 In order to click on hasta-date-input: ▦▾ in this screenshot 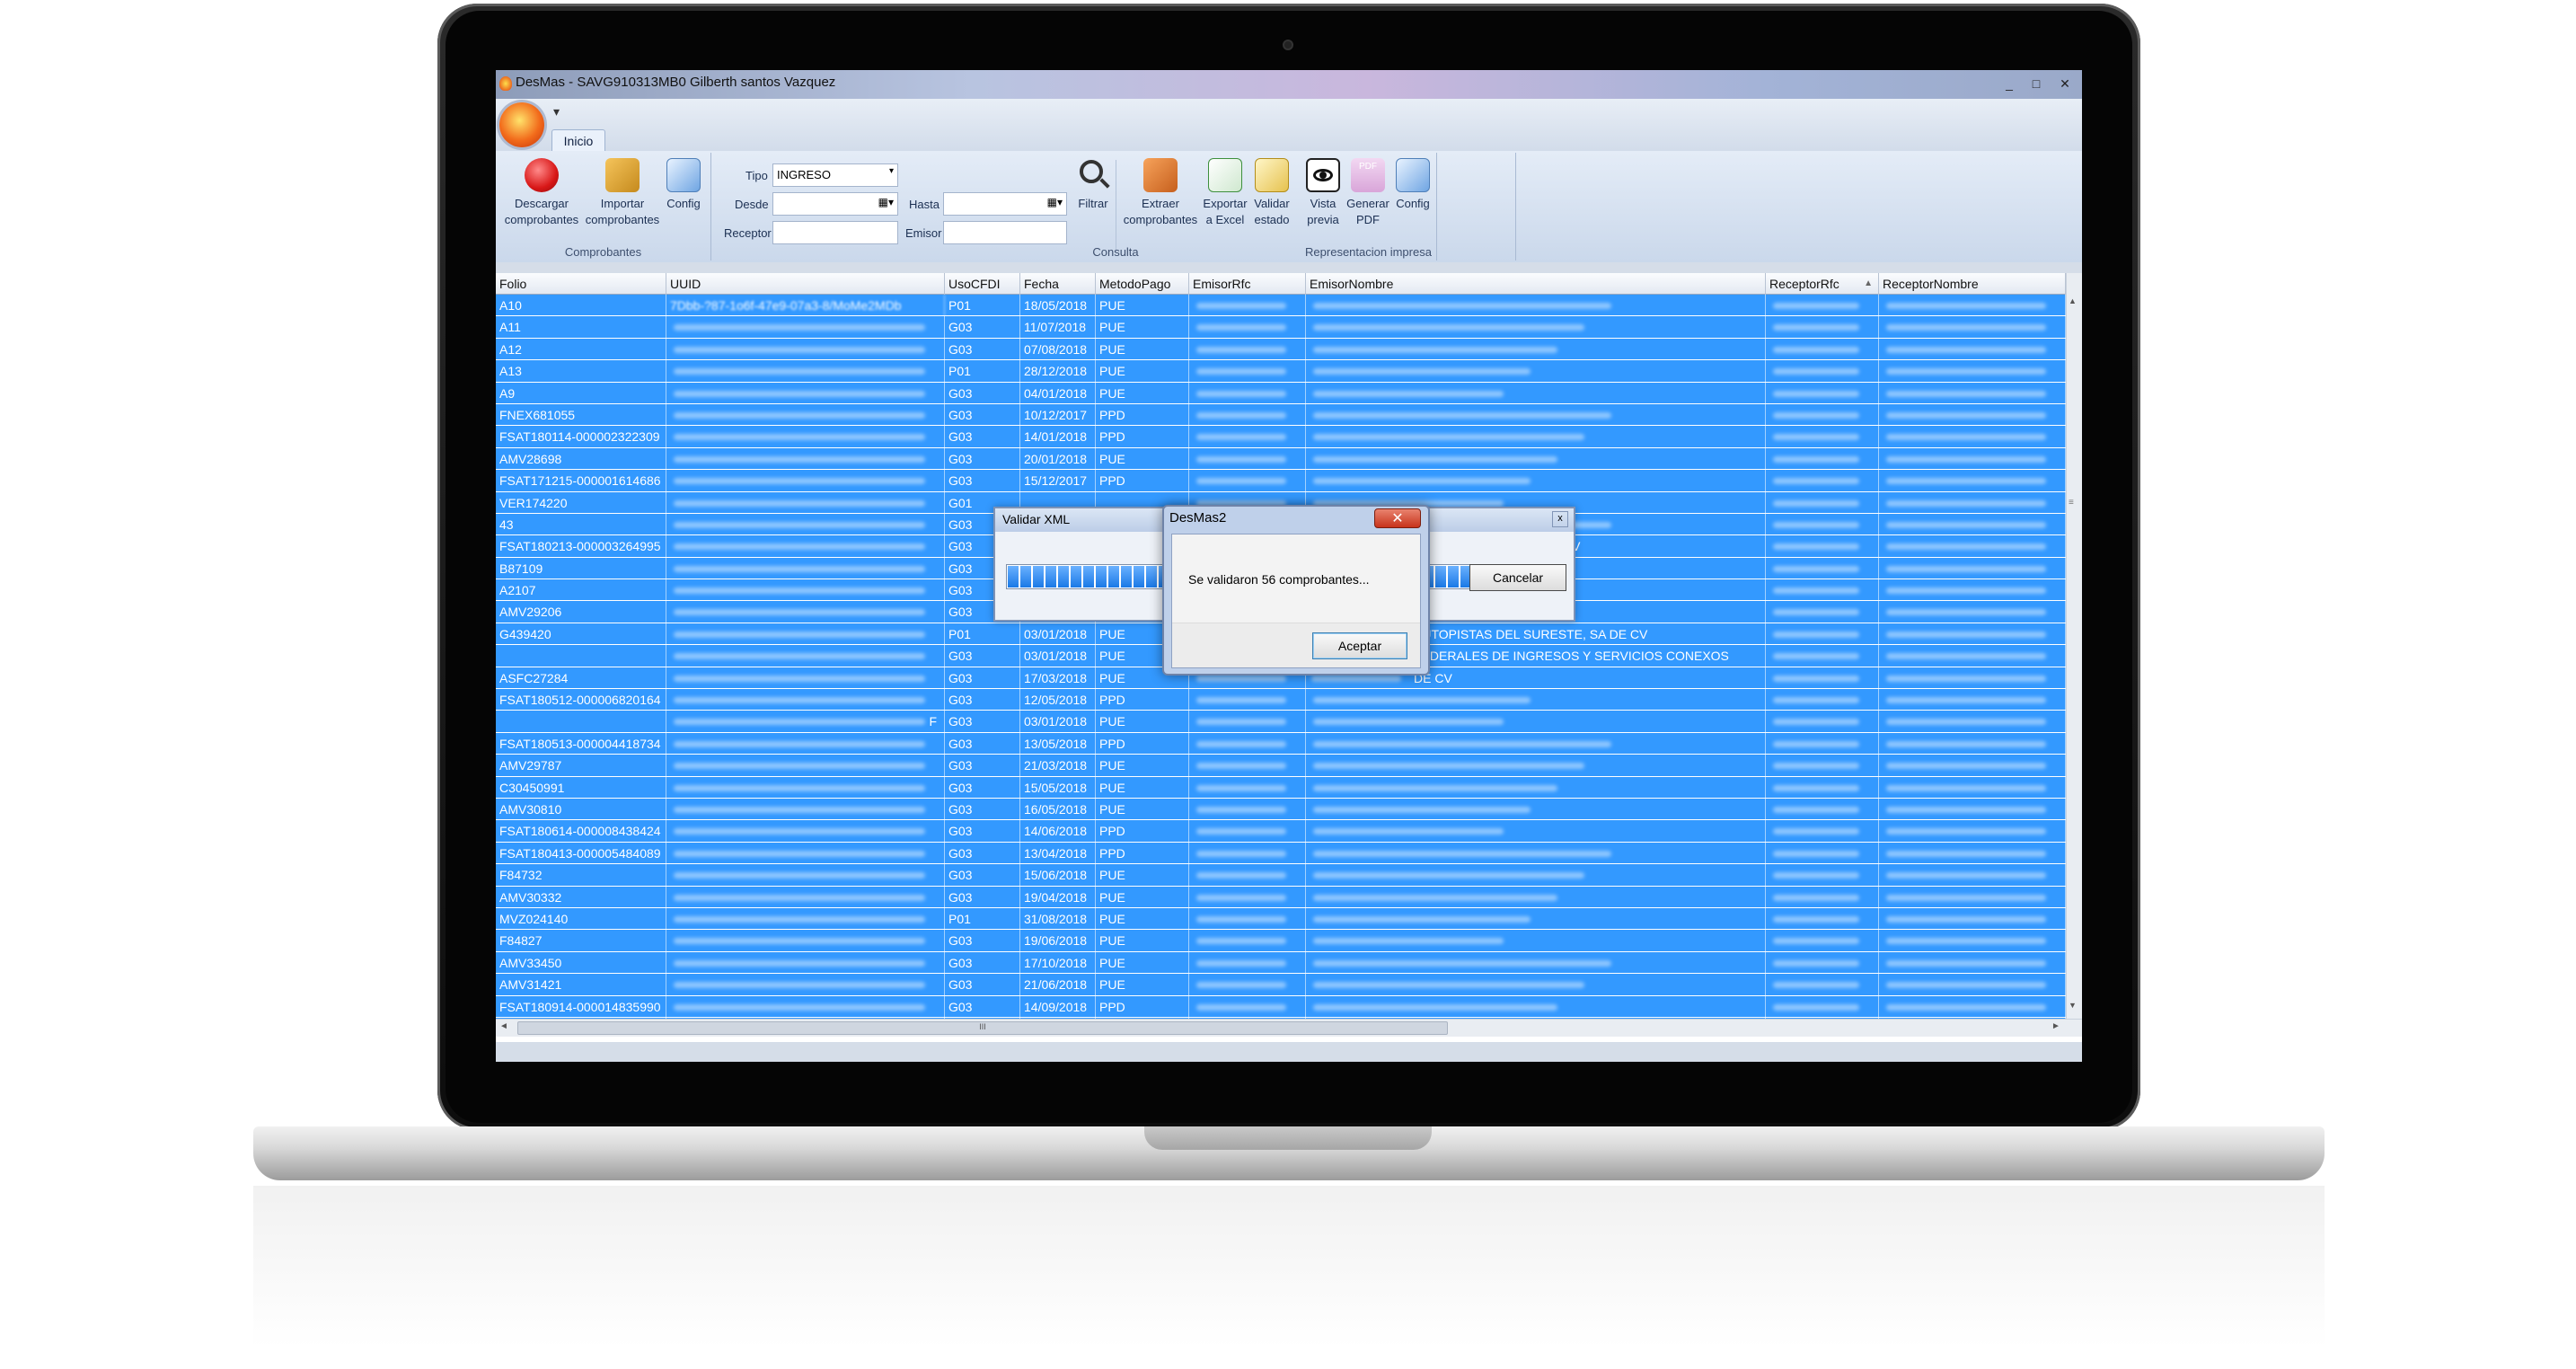, I will do `click(1005, 204)`.